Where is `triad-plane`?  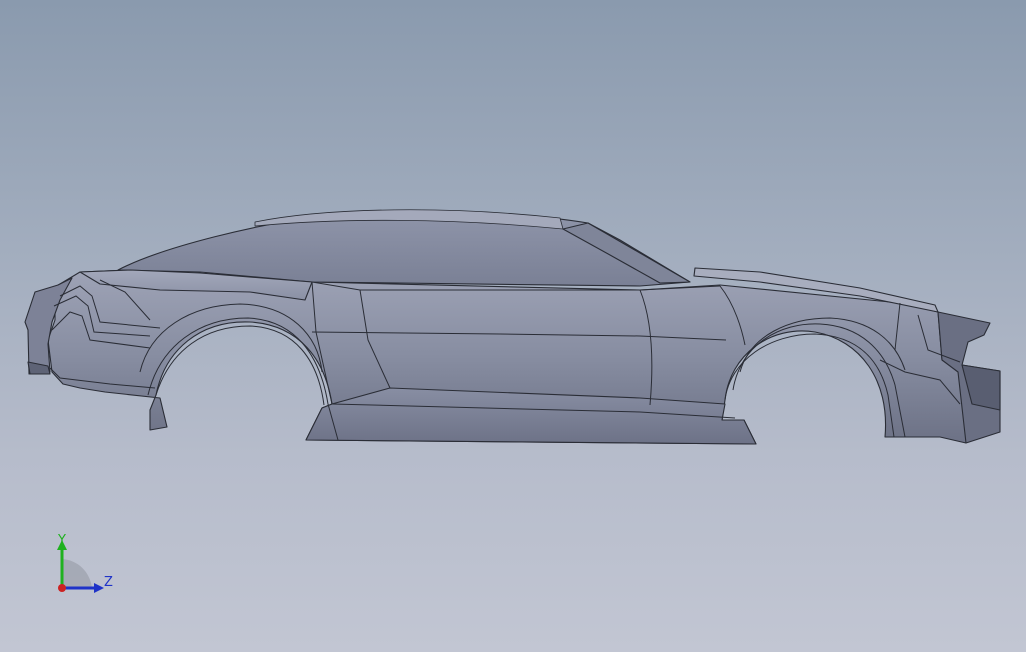
triad-plane is located at coordinates (77, 573).